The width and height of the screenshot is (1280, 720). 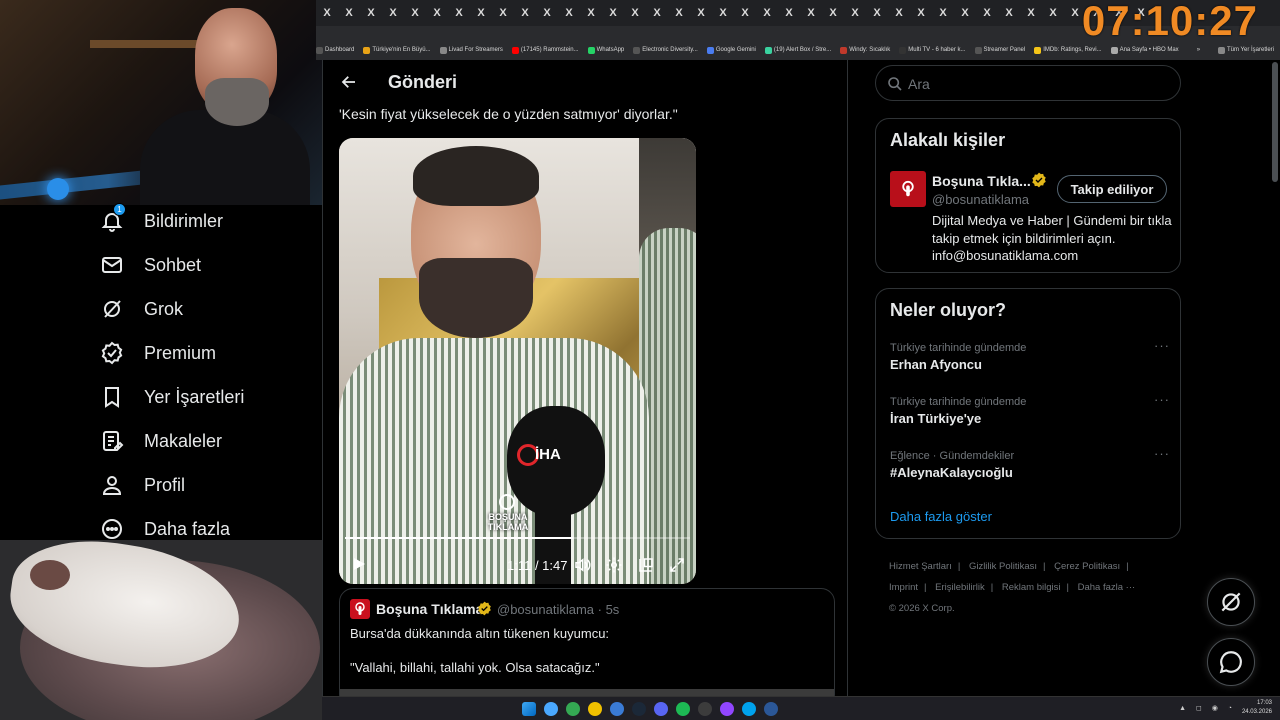 What do you see at coordinates (903, 587) in the screenshot?
I see `footer-link: Imprint` at bounding box center [903, 587].